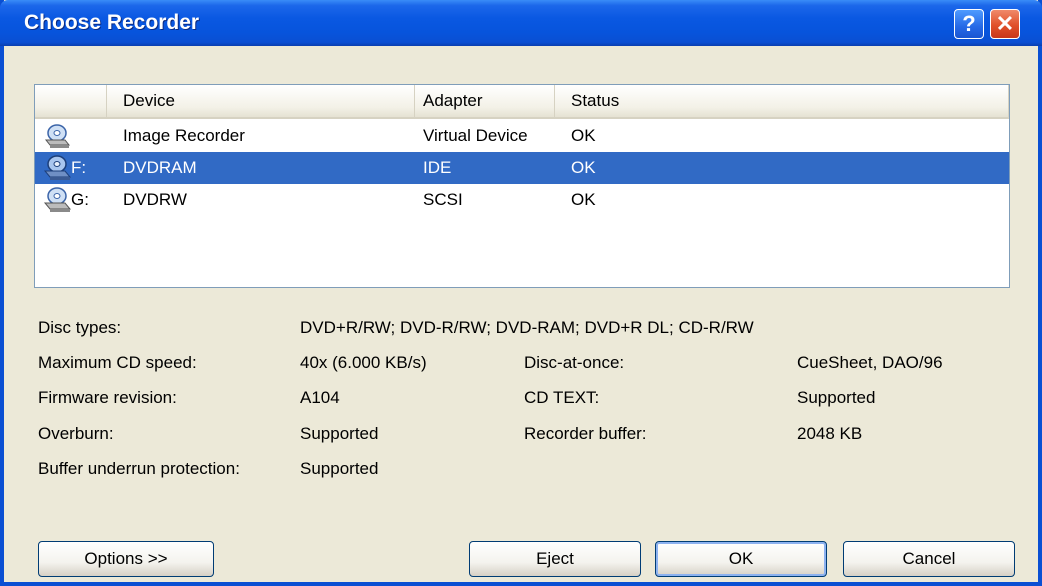 The width and height of the screenshot is (1042, 586). Describe the element at coordinates (261, 101) in the screenshot. I see `column-header-device: Device` at that location.